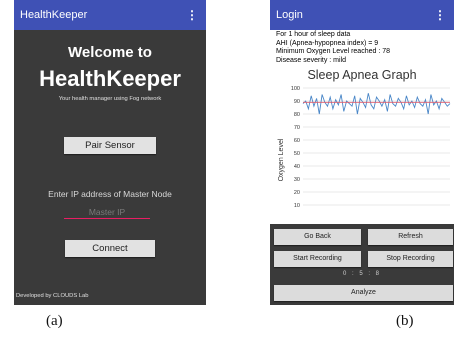 Image resolution: width=454 pixels, height=340 pixels. I want to click on caption-b: (b), so click(405, 321).